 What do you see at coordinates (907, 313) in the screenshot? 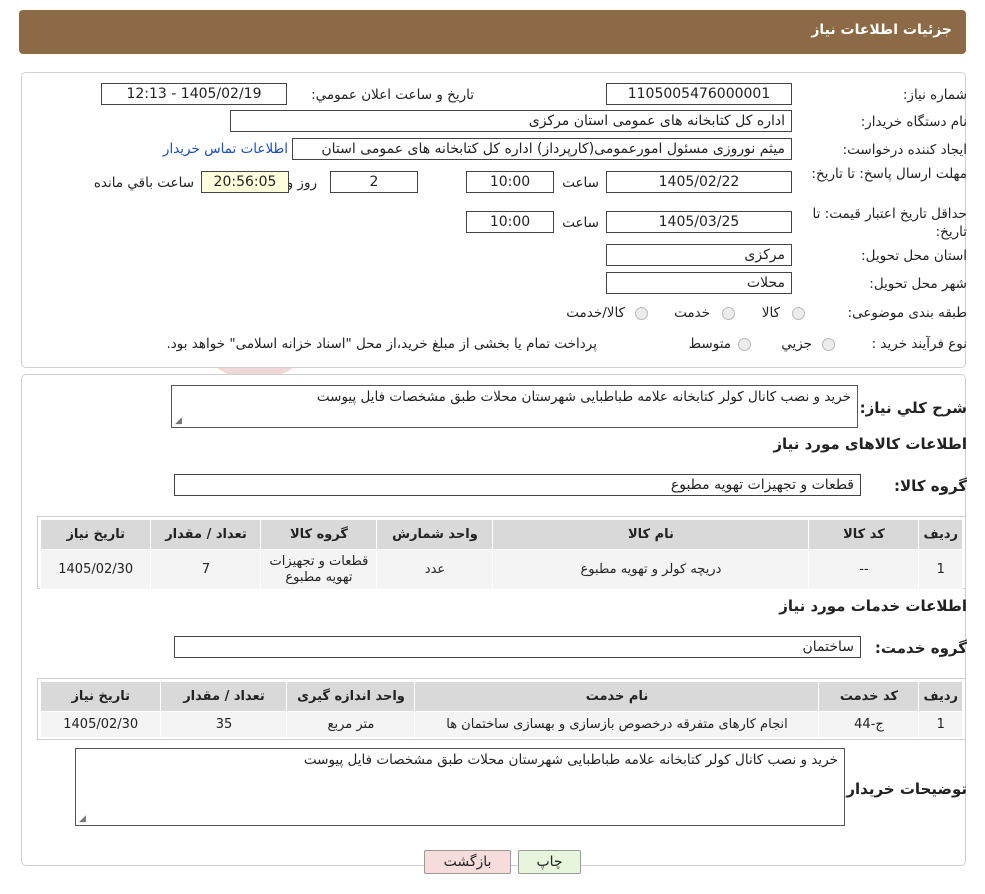
I see `category-label: طبقه بندی موضوعی:` at bounding box center [907, 313].